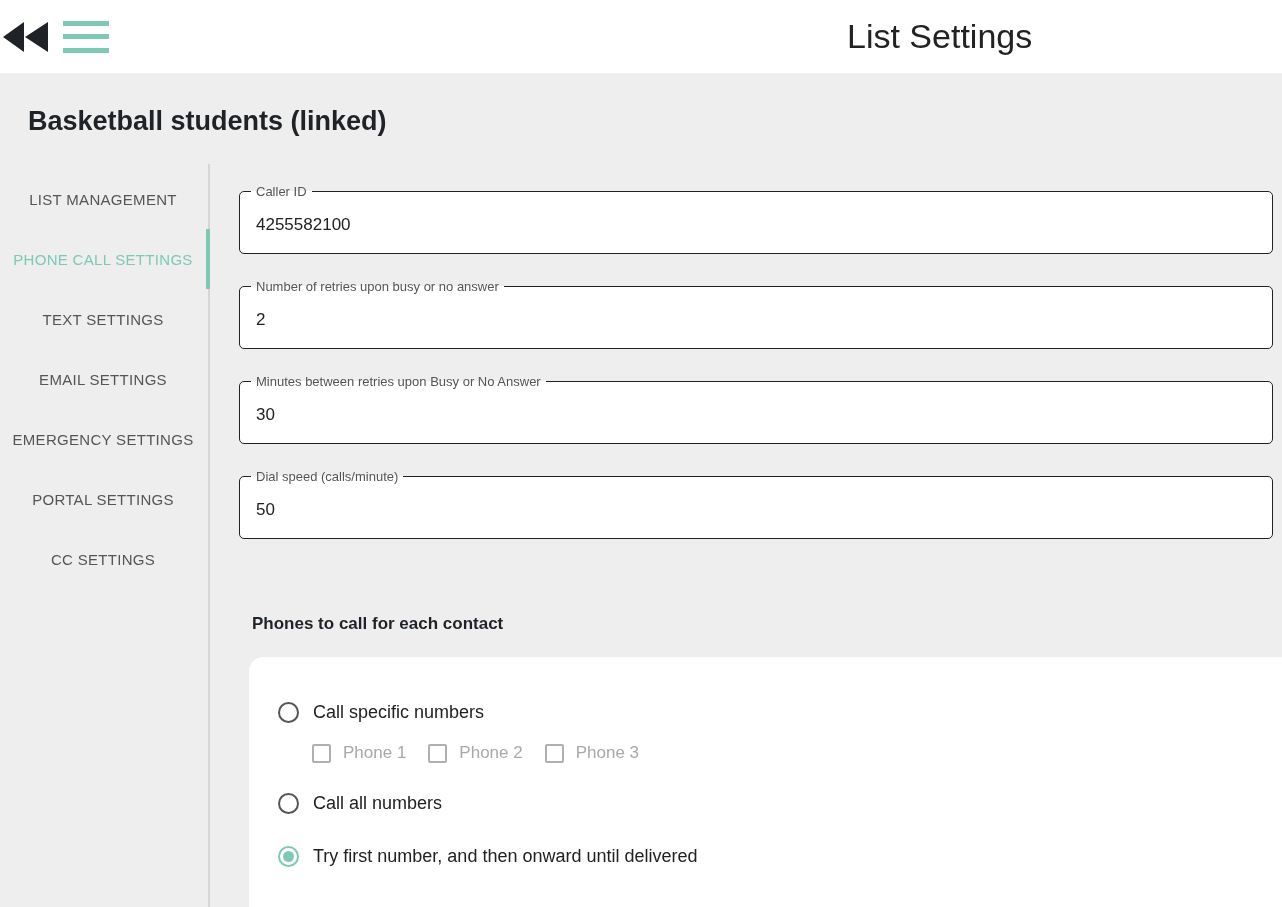  I want to click on checkbox-label: Phone 1, so click(375, 753).